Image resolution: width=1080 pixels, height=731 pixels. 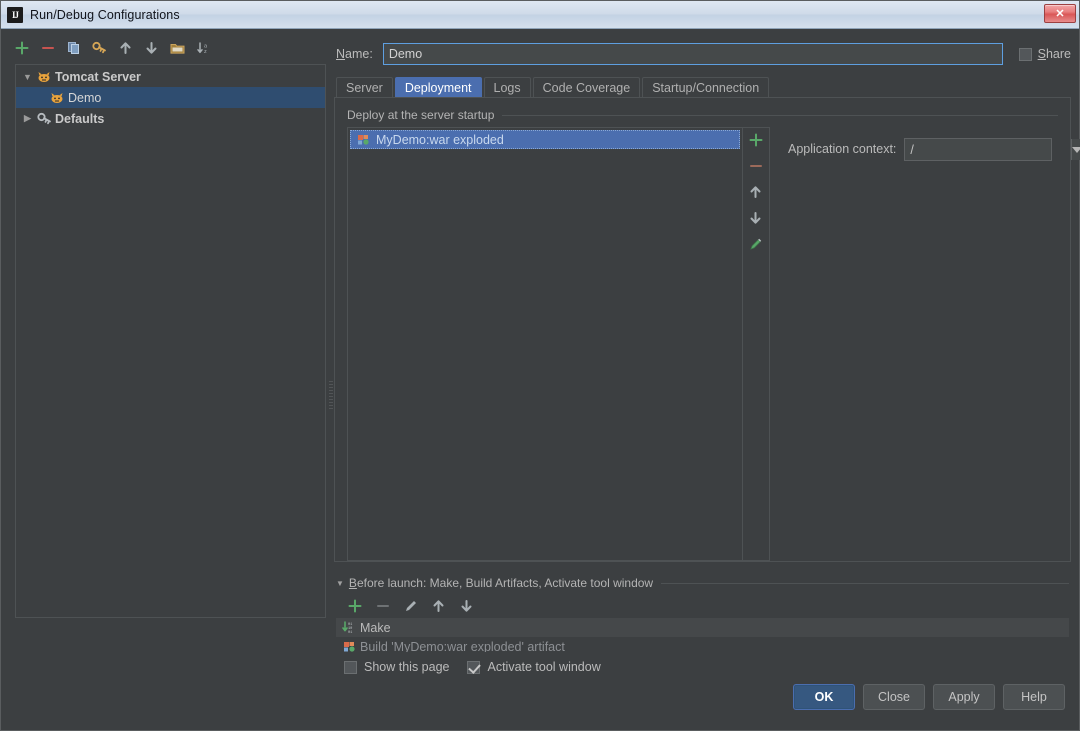 I want to click on before-launch-toolbar, so click(x=702, y=605).